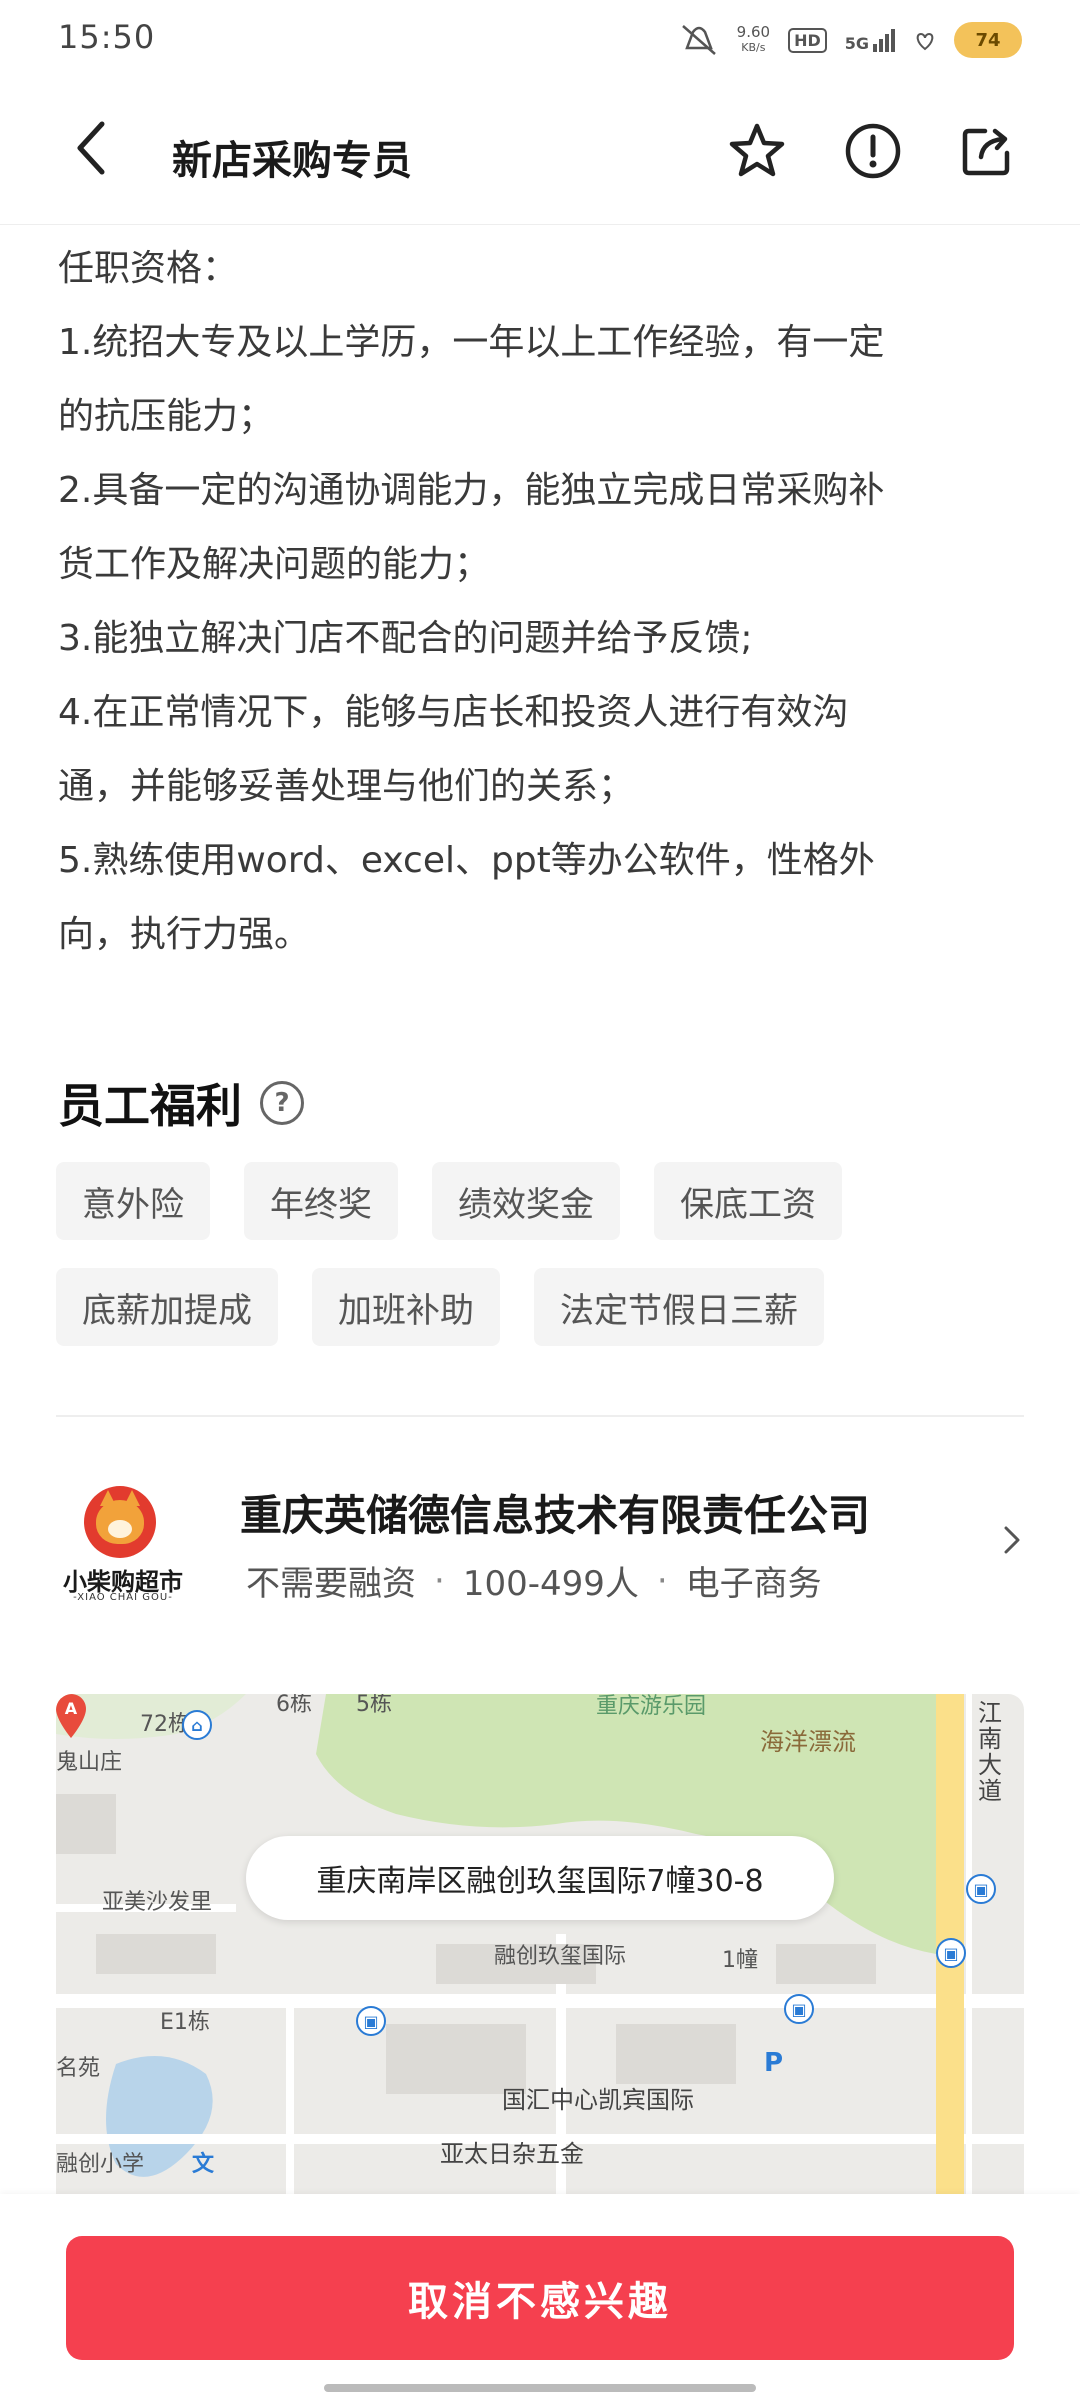  Describe the element at coordinates (1012, 1540) in the screenshot. I see `chevron-right-icon` at that location.